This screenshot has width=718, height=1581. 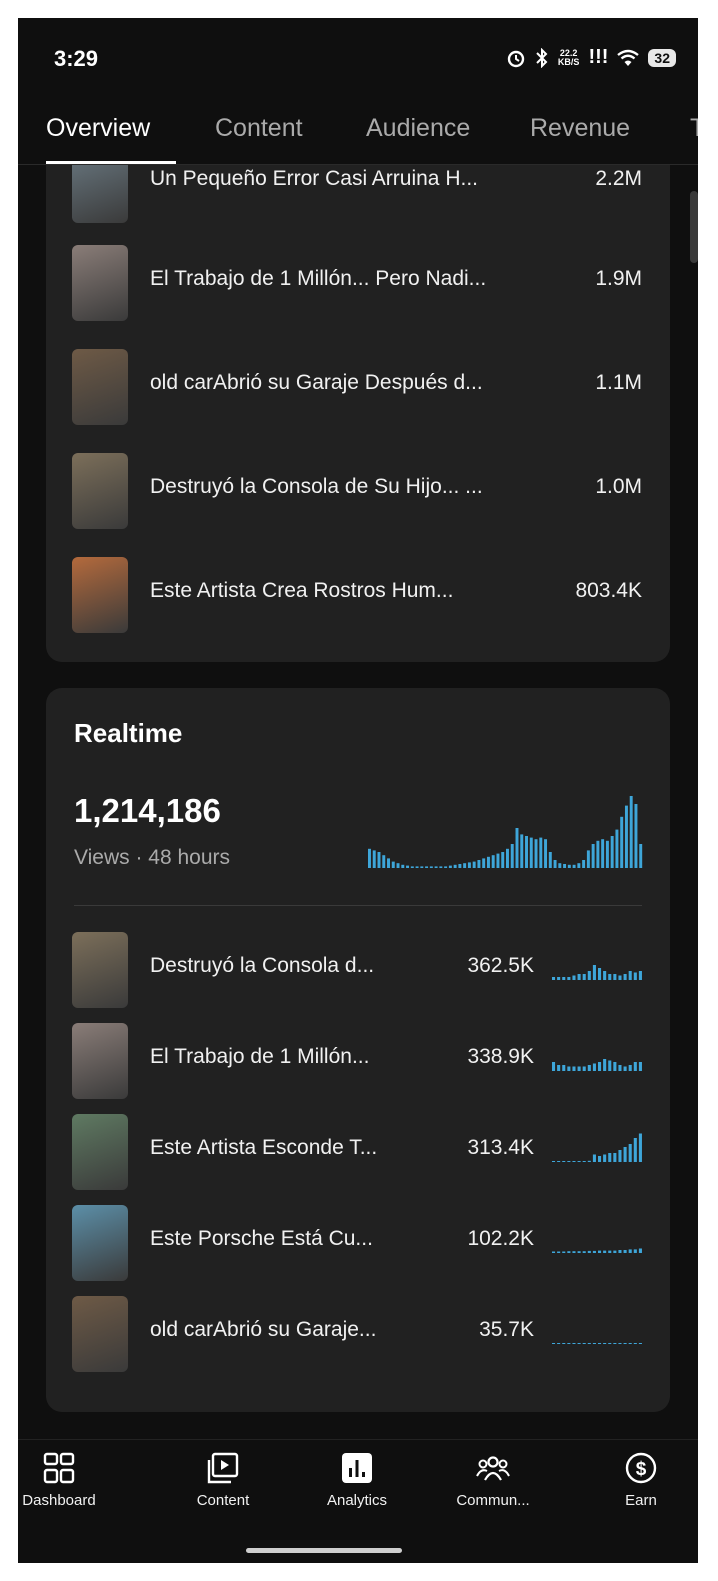 What do you see at coordinates (358, 59) in the screenshot?
I see `status-bar: 3:29 22.2 KB/S !!! 32` at bounding box center [358, 59].